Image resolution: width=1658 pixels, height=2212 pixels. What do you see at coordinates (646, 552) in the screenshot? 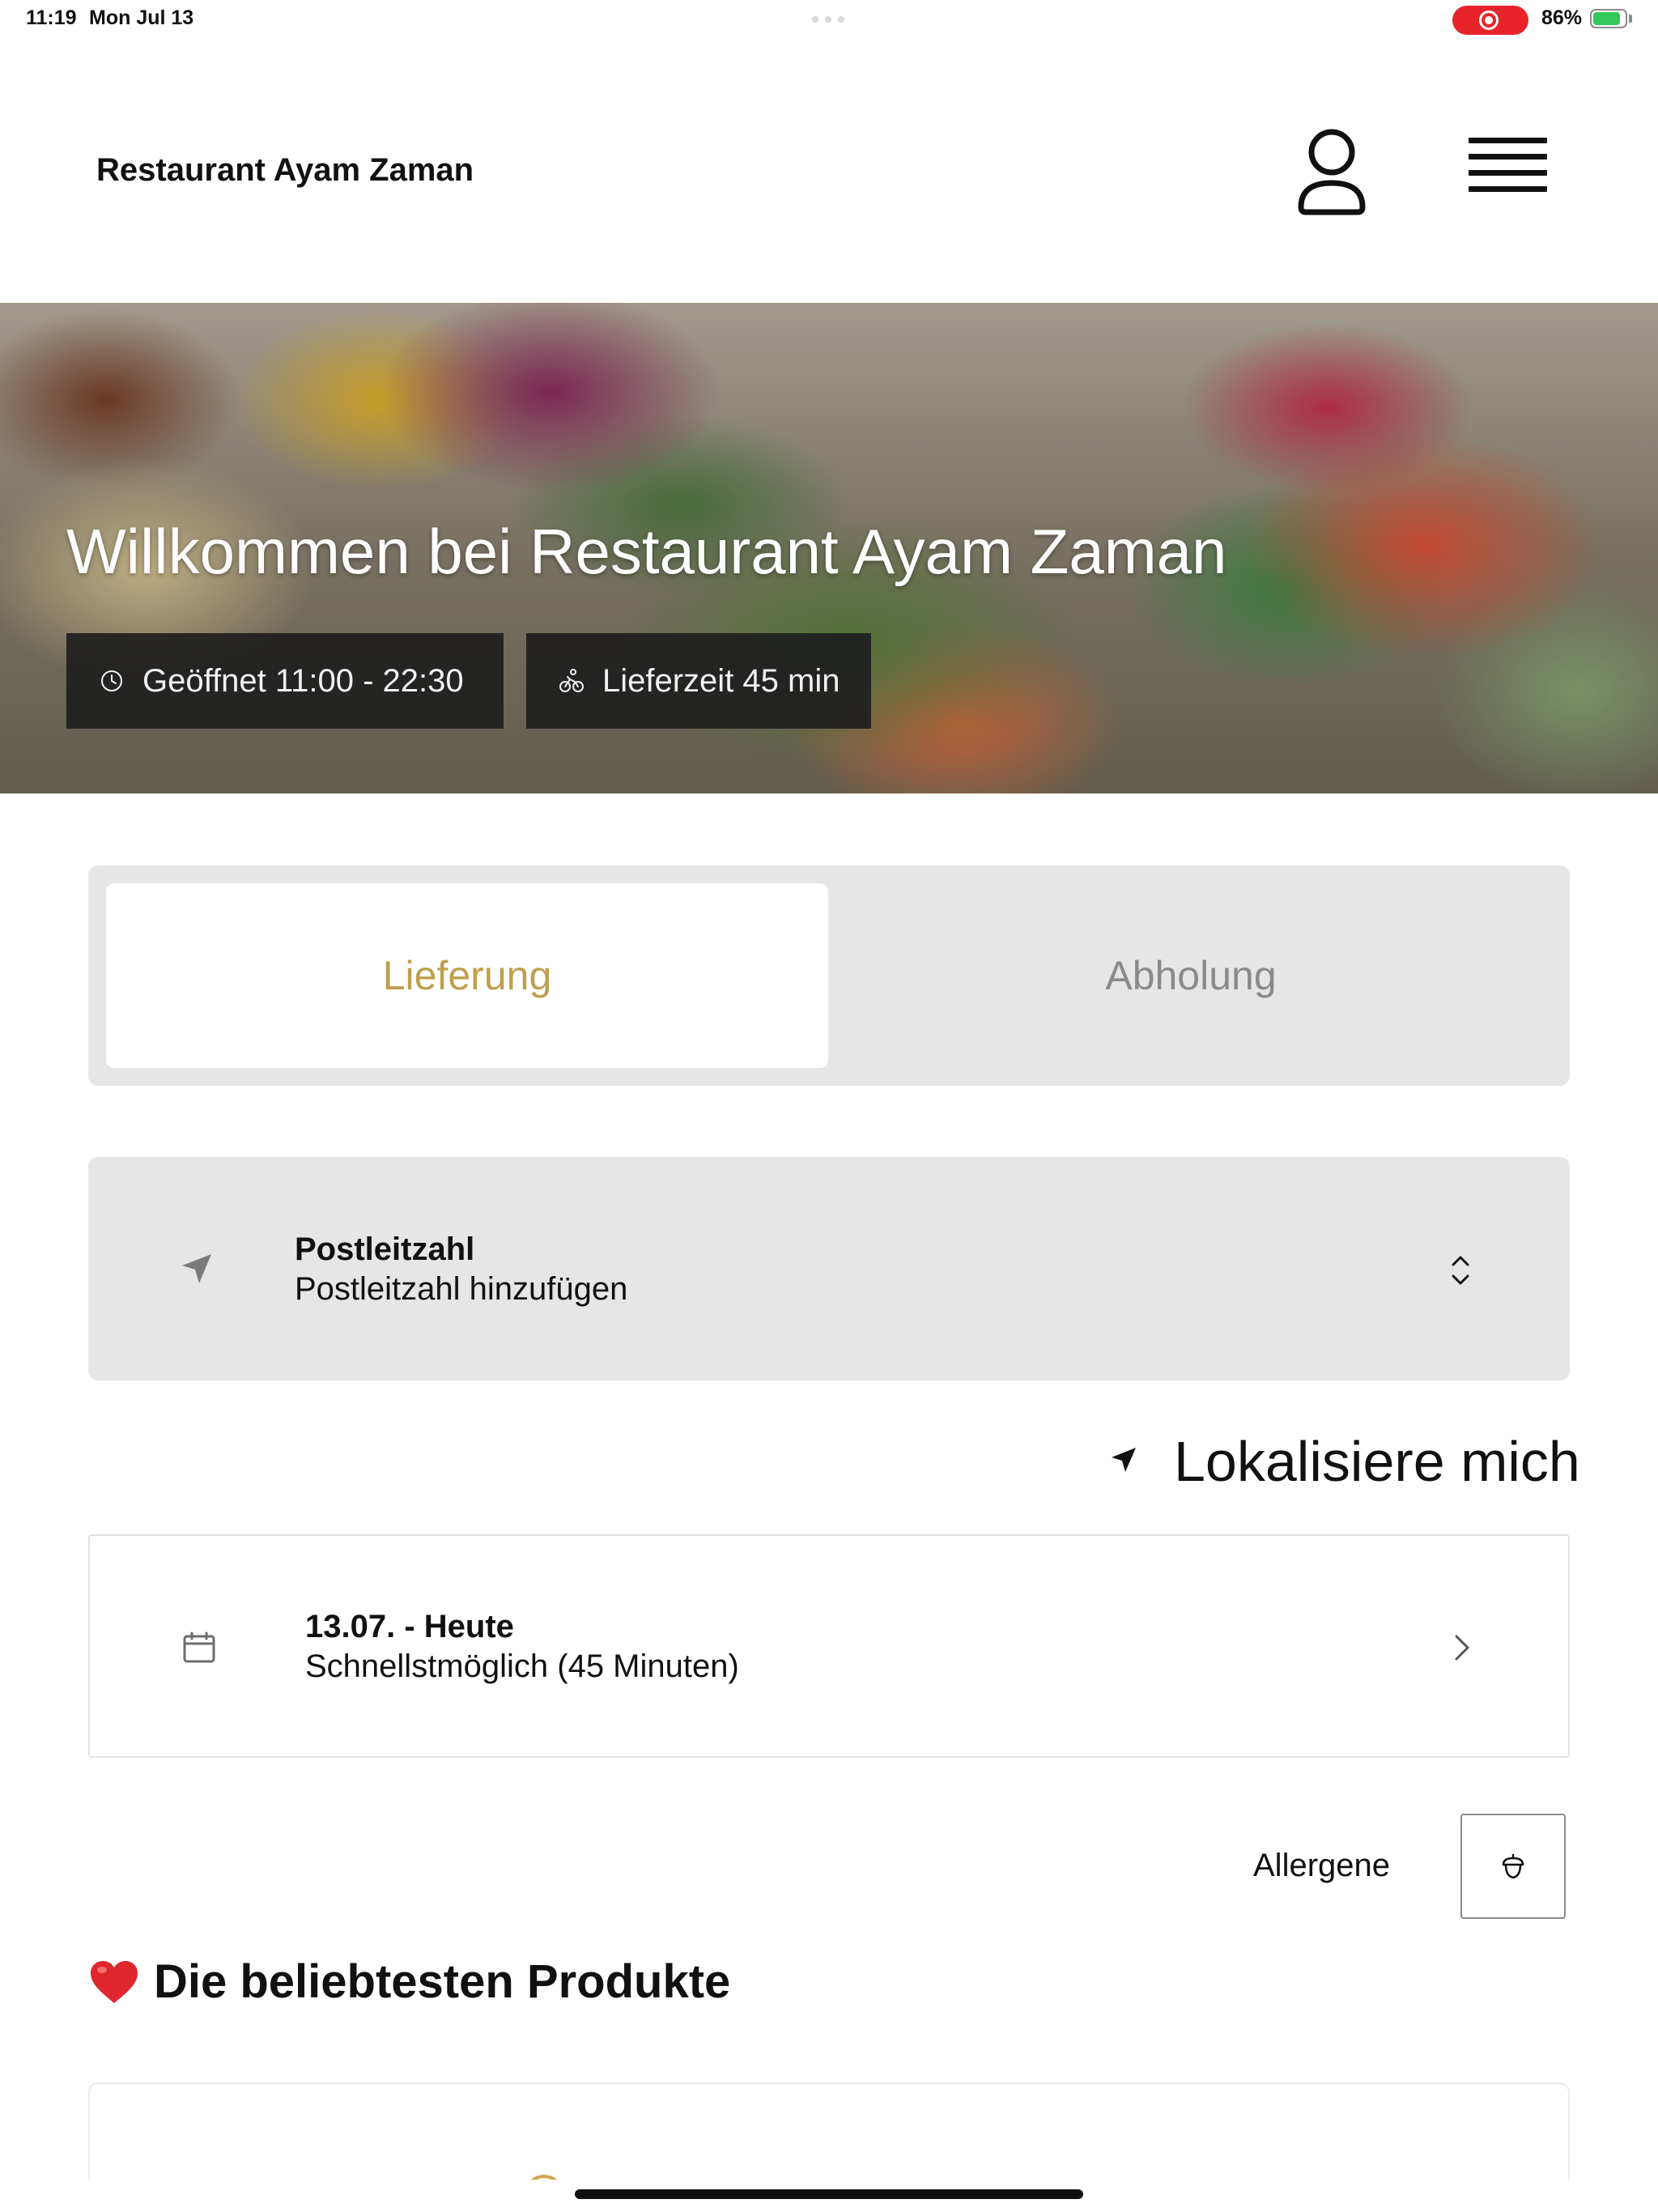
I see `hero-title: Willkommen bei Restaurant Ayam Zaman` at bounding box center [646, 552].